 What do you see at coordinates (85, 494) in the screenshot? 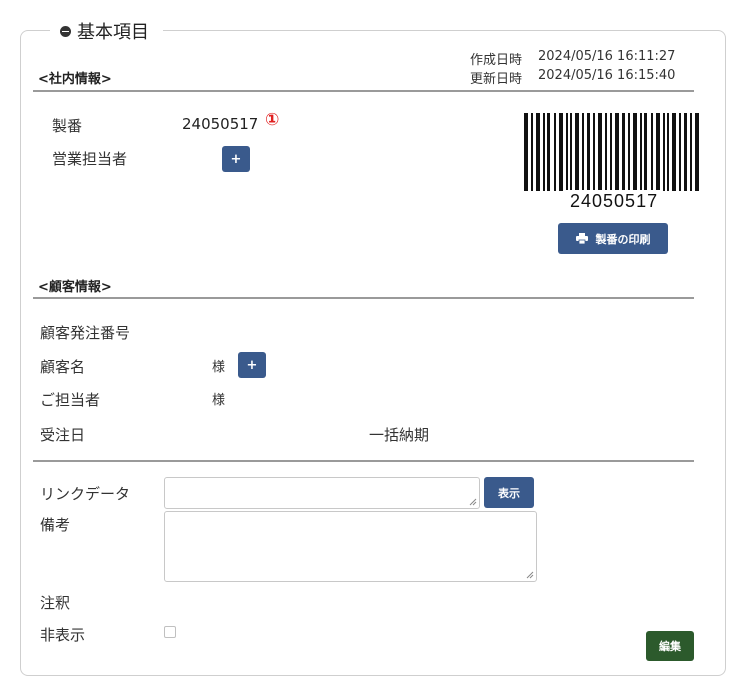
I see `link-data-label: リンクデータ` at bounding box center [85, 494].